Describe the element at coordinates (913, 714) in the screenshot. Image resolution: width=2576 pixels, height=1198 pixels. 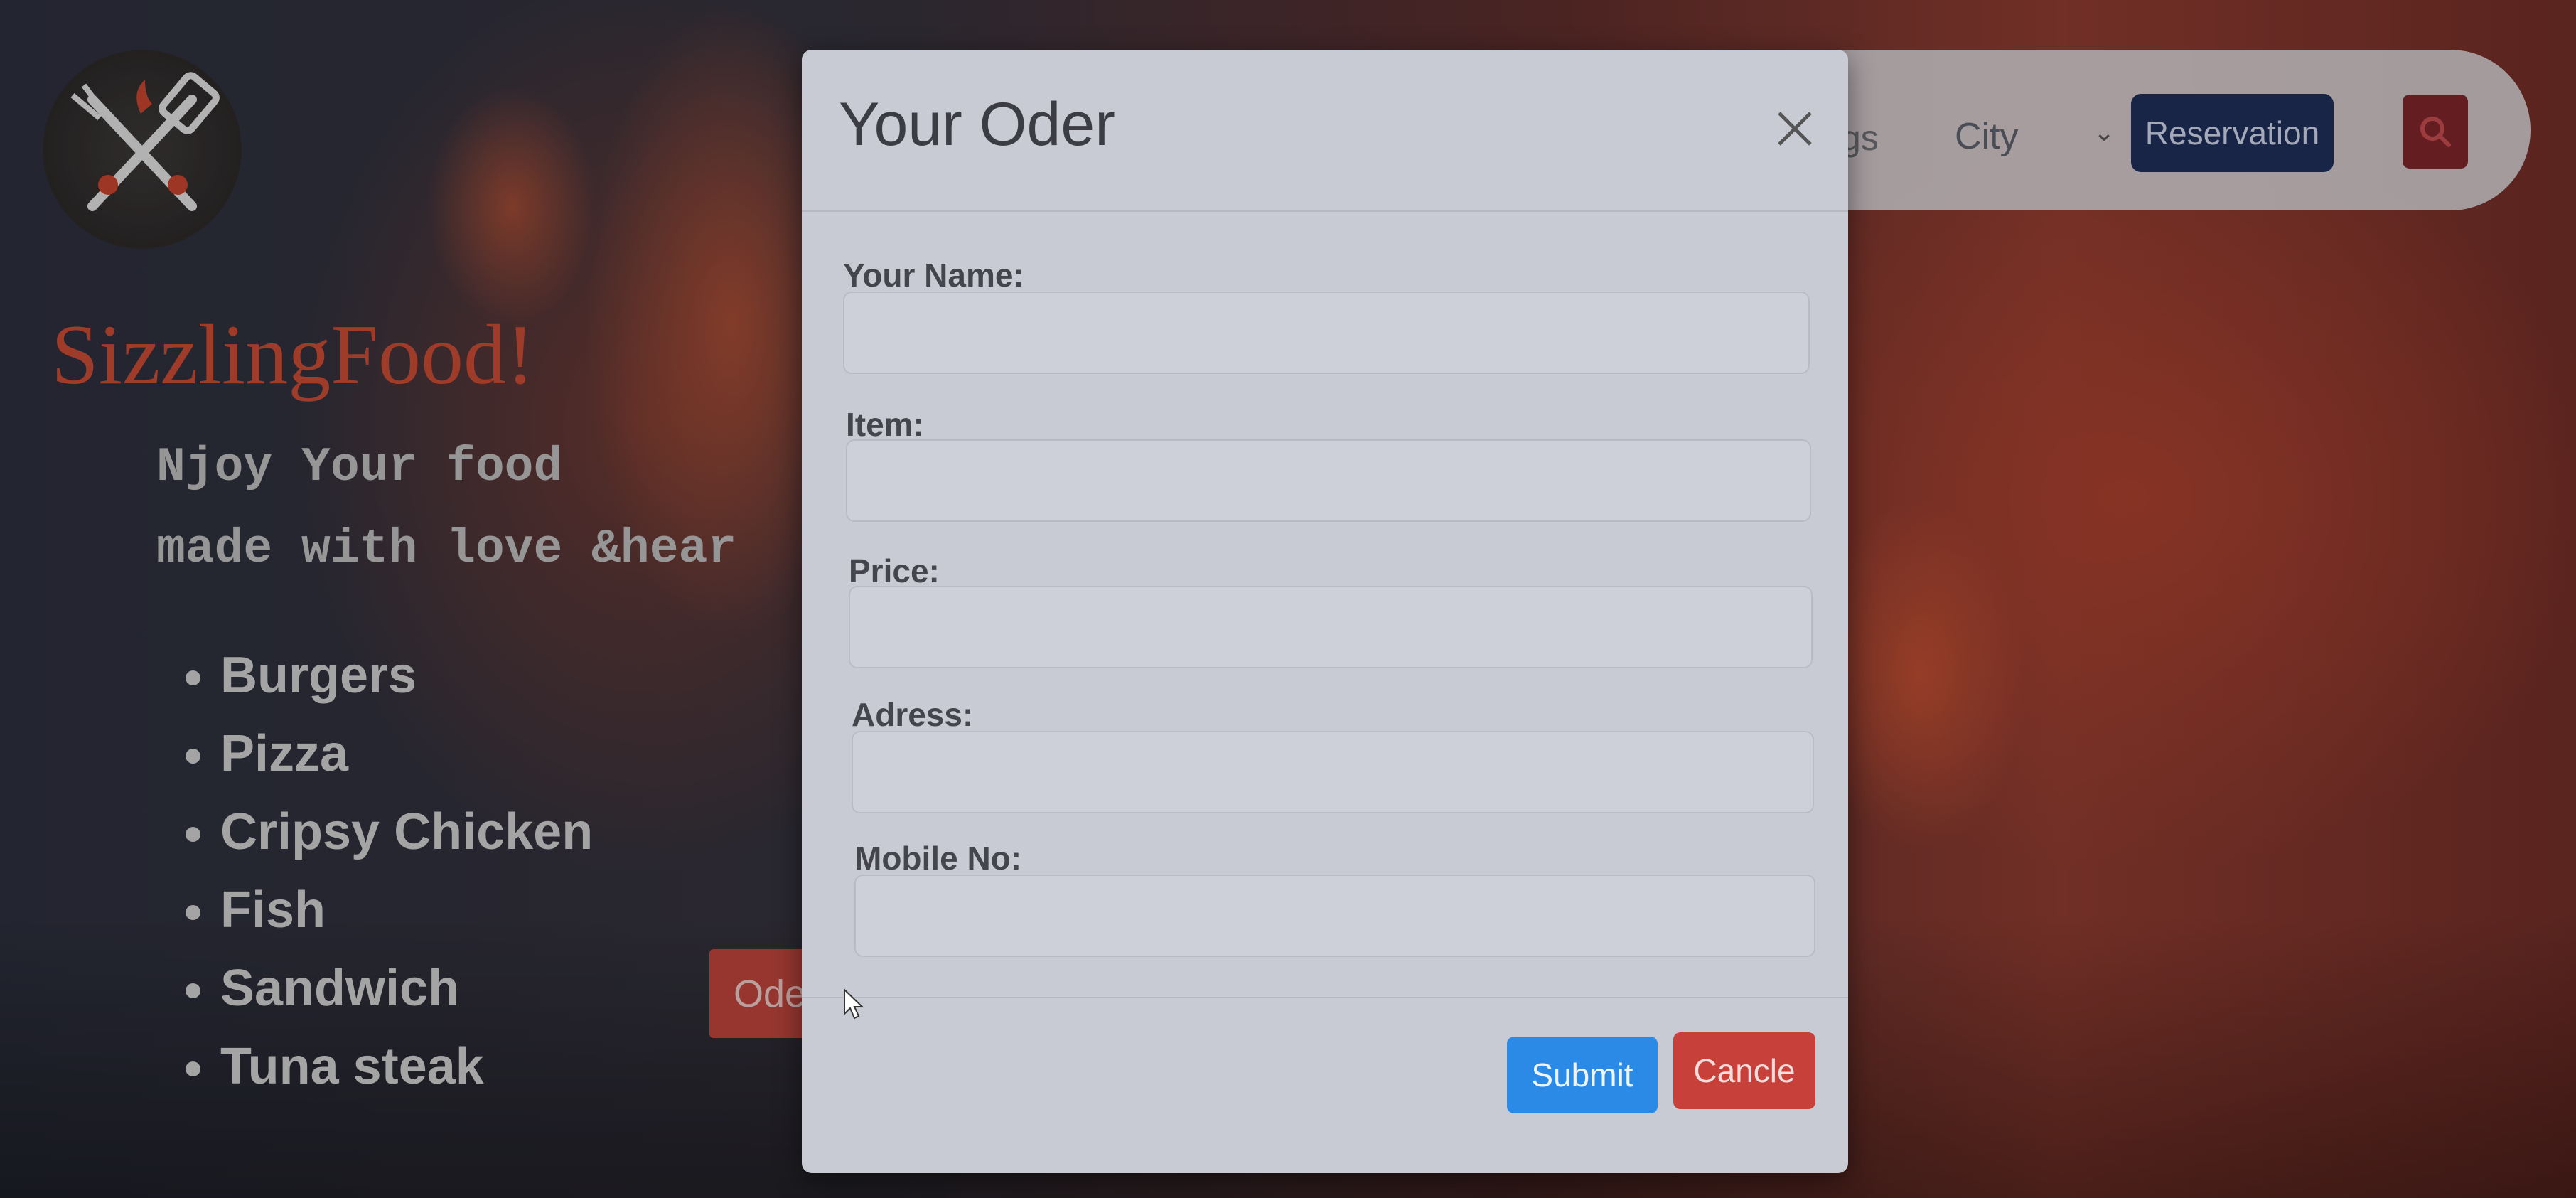
I see `address-label: Adress:` at that location.